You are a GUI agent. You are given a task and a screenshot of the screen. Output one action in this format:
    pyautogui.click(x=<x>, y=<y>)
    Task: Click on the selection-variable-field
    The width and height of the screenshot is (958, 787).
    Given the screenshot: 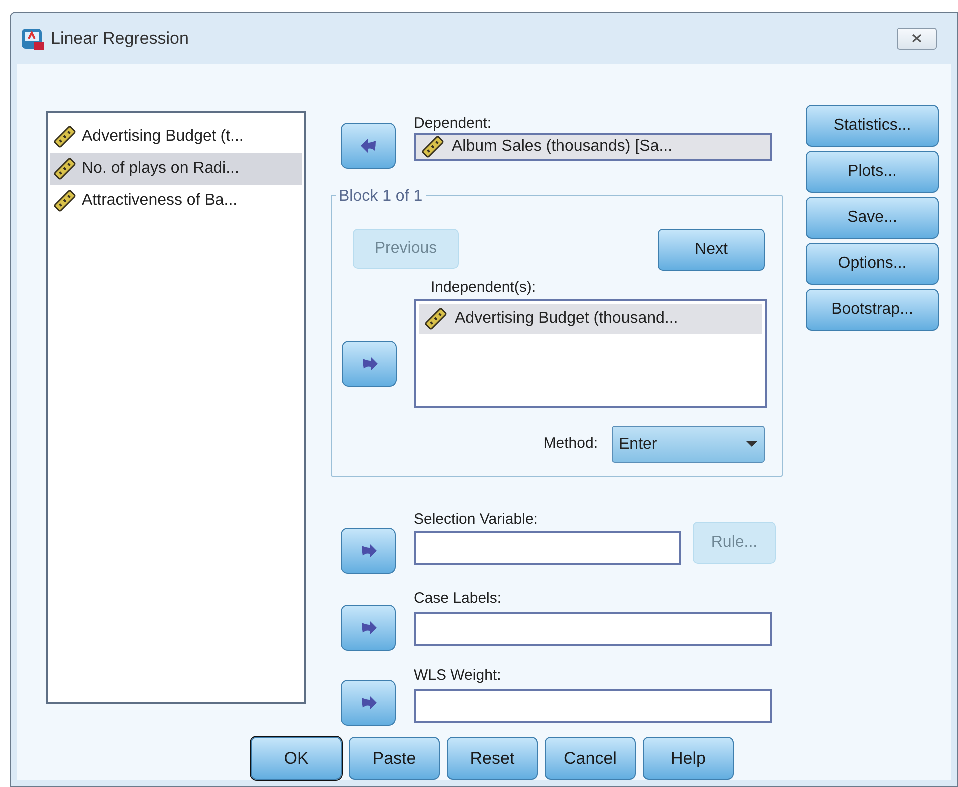 What is the action you would take?
    pyautogui.click(x=547, y=548)
    